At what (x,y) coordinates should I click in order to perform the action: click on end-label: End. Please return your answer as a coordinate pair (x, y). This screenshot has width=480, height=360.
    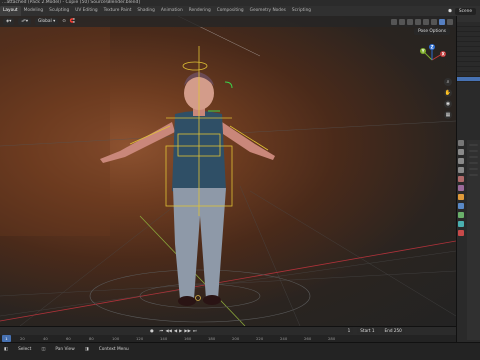
    Looking at the image, I should click on (388, 330).